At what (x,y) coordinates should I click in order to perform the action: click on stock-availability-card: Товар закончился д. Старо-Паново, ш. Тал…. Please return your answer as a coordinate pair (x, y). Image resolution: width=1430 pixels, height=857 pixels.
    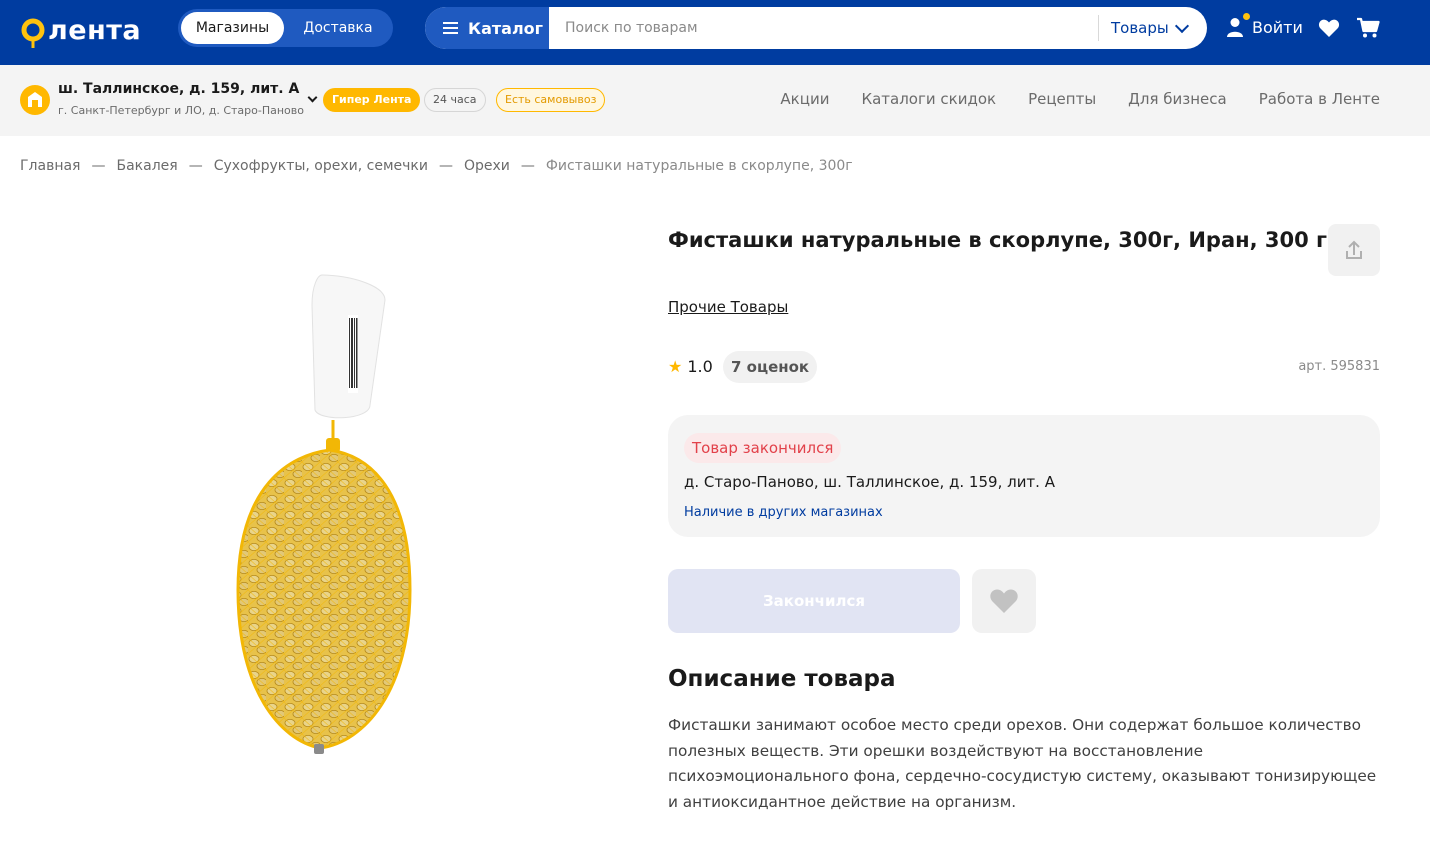
    Looking at the image, I should click on (1024, 476).